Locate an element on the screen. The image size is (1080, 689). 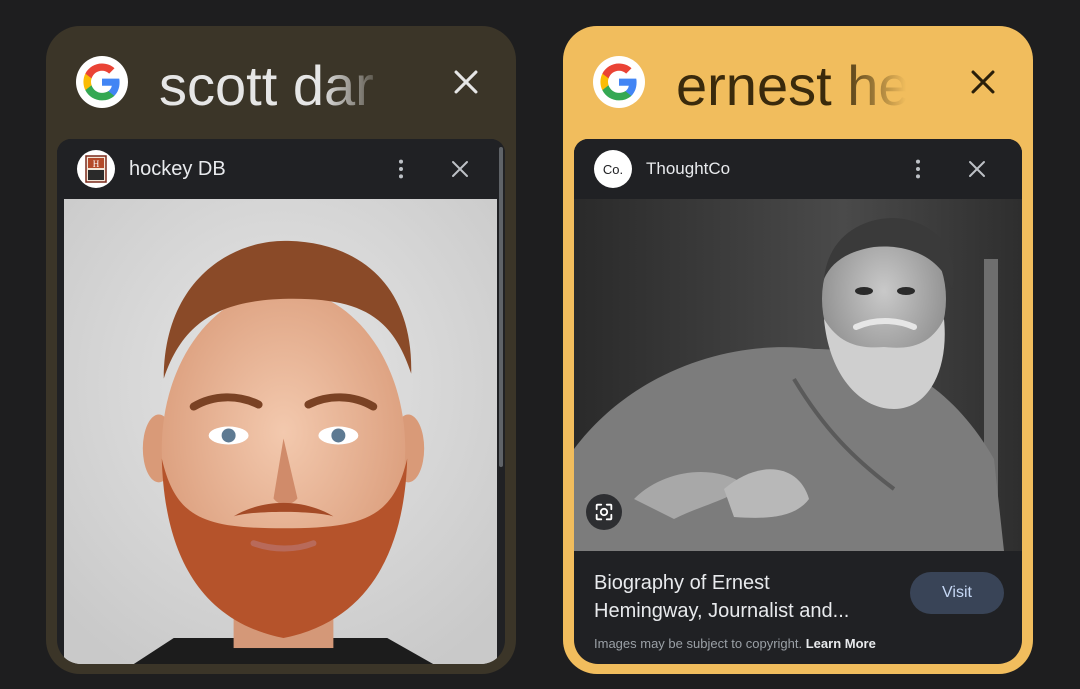
visit-button: Visit is located at coordinates (957, 593).